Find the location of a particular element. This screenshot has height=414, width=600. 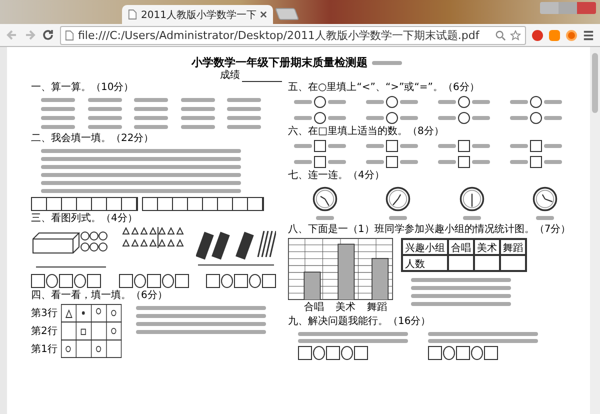

star-icon is located at coordinates (515, 35).